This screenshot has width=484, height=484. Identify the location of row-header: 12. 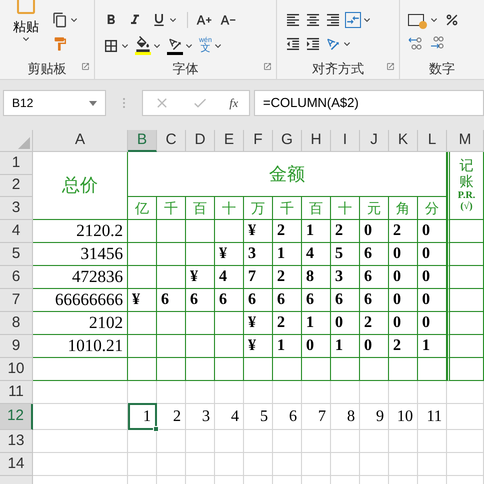
(16, 417).